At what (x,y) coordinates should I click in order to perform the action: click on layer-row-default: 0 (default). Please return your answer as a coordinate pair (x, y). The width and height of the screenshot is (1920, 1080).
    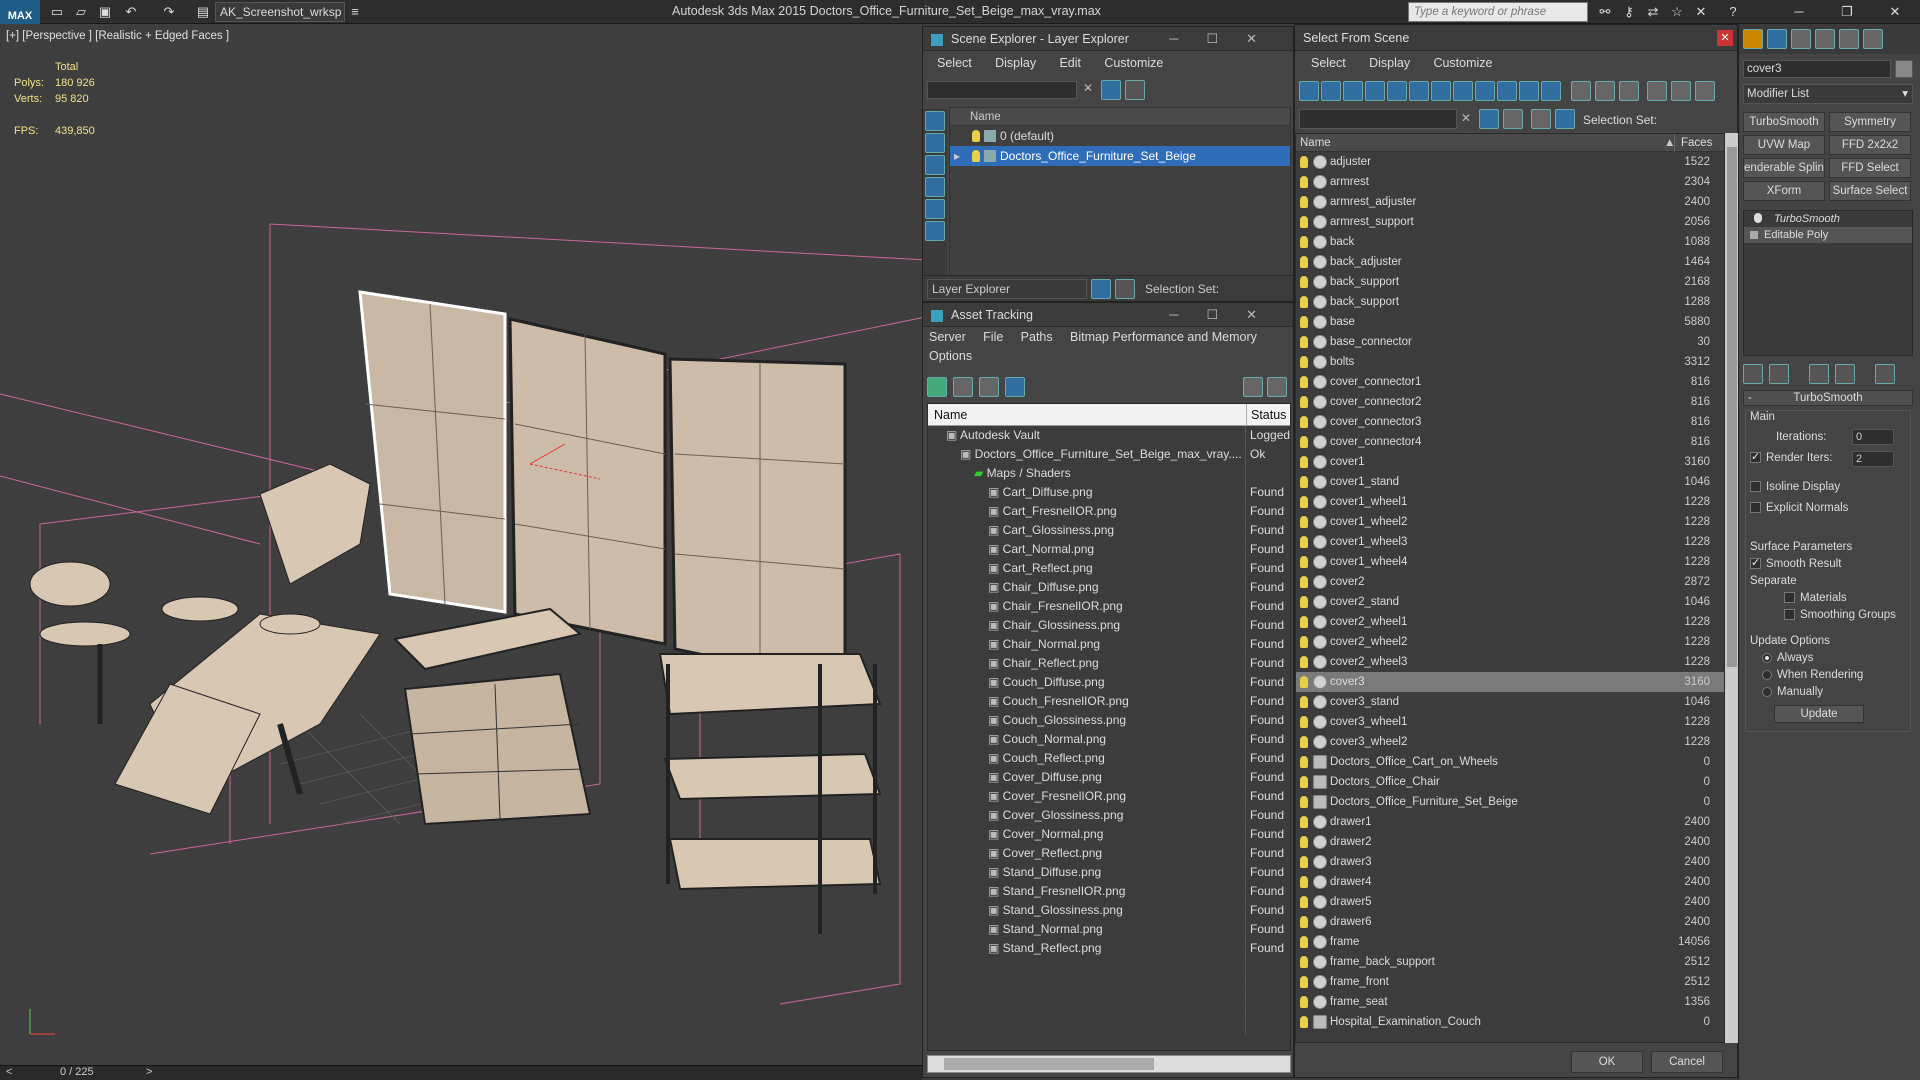
    Looking at the image, I should click on (1120, 136).